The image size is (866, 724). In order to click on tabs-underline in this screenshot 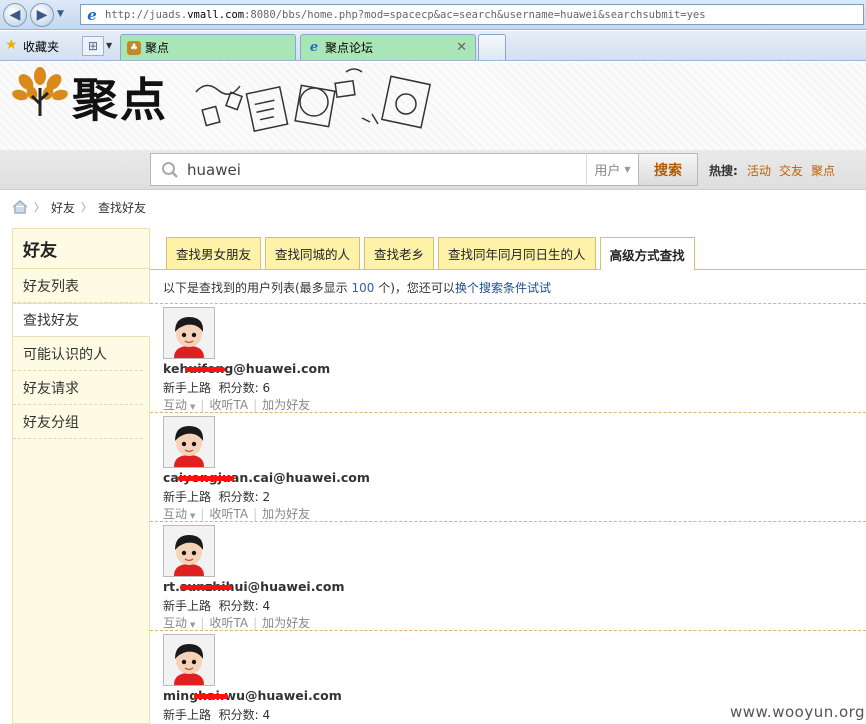, I will do `click(508, 269)`.